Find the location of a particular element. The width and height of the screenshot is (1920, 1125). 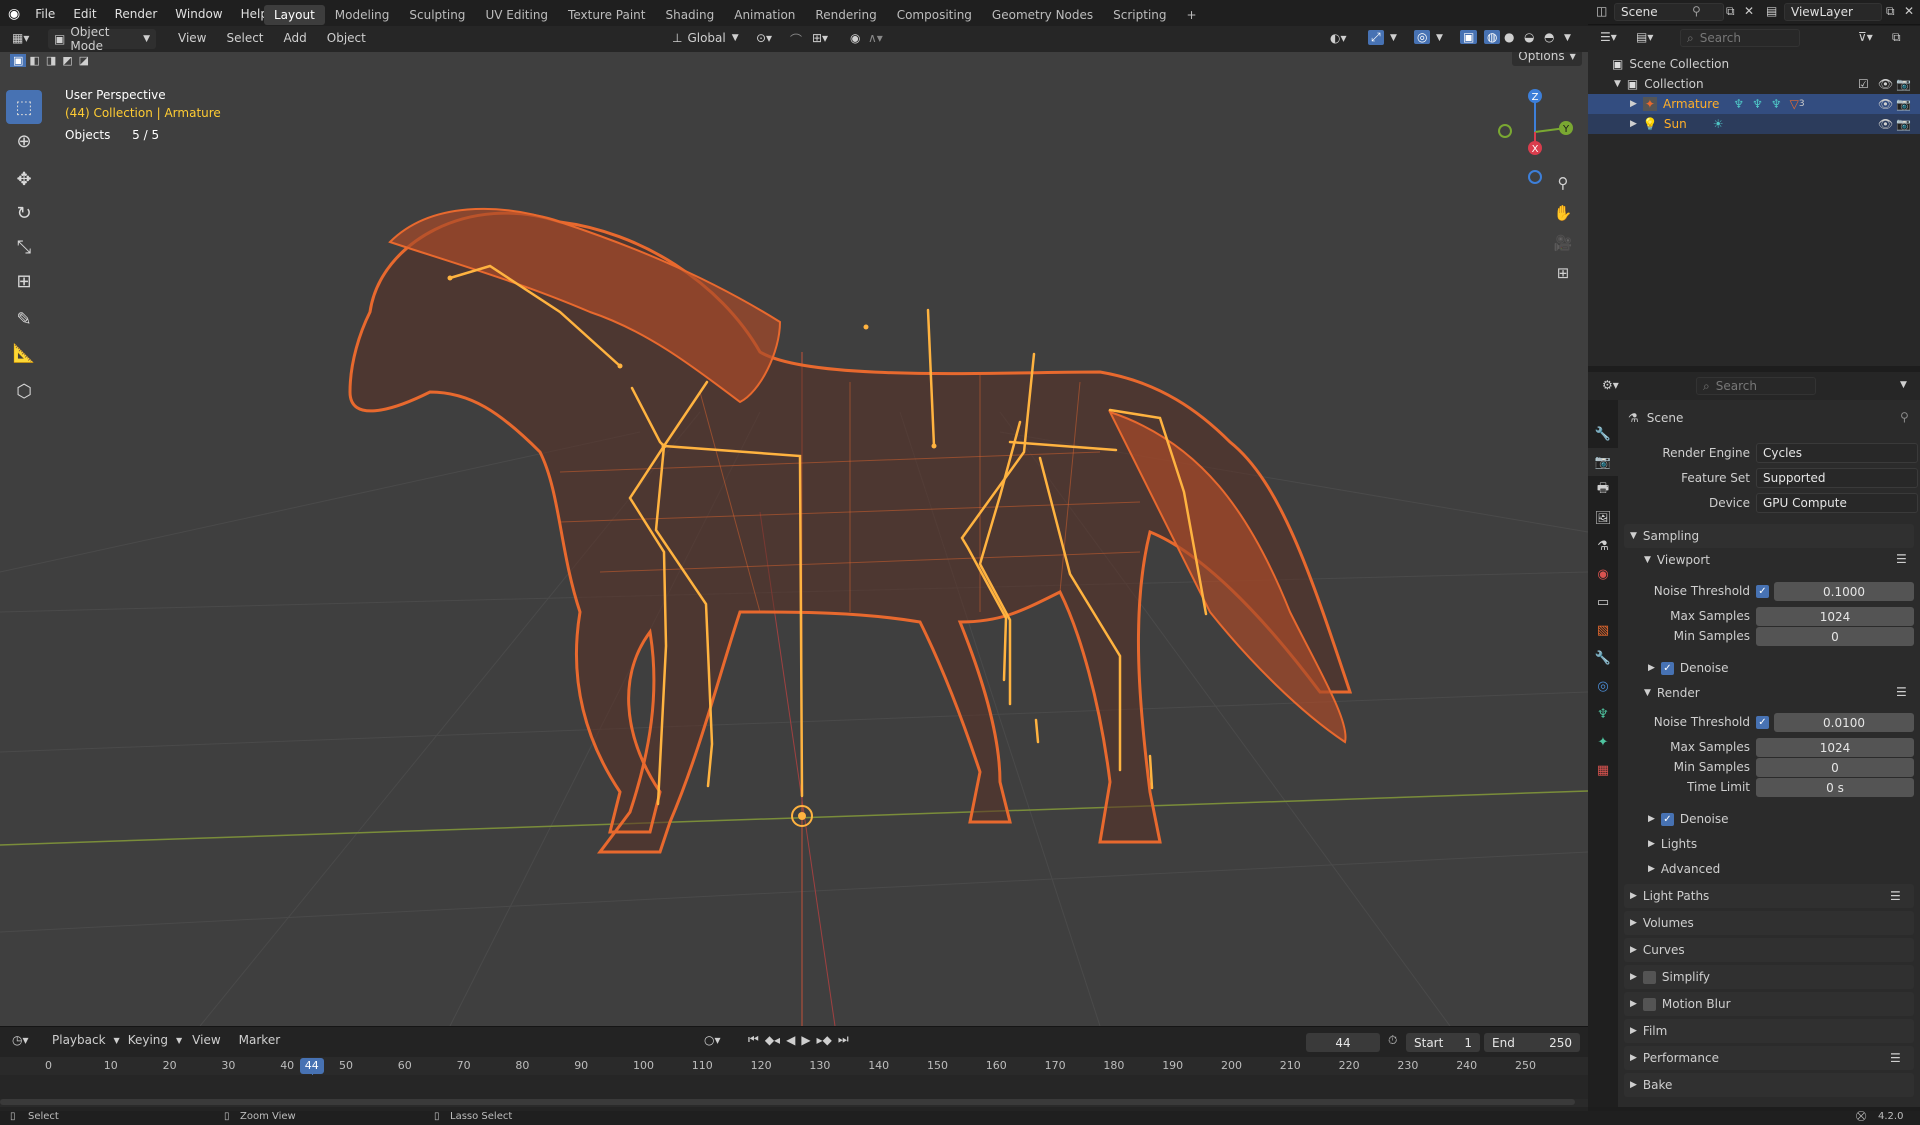

menu-add: Add is located at coordinates (295, 38).